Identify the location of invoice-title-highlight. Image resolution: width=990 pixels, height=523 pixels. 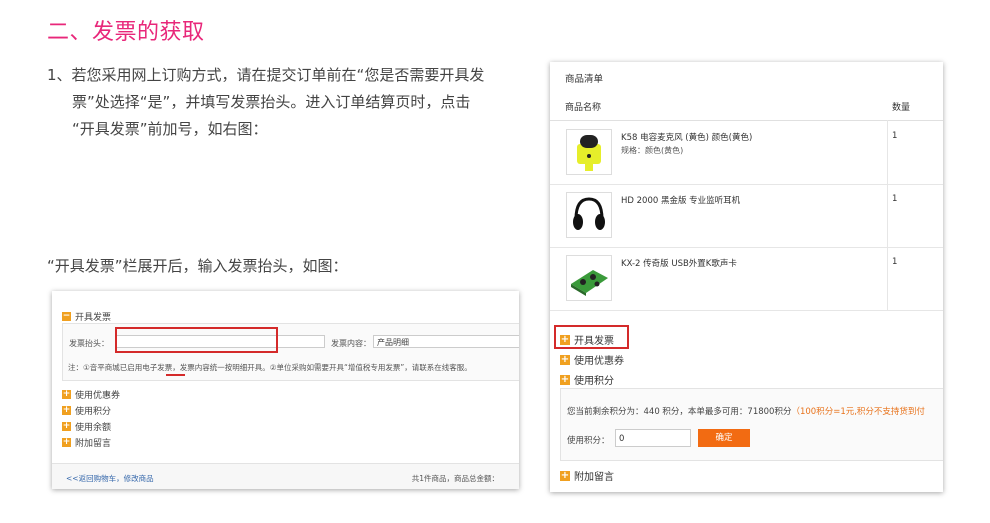
(196, 340).